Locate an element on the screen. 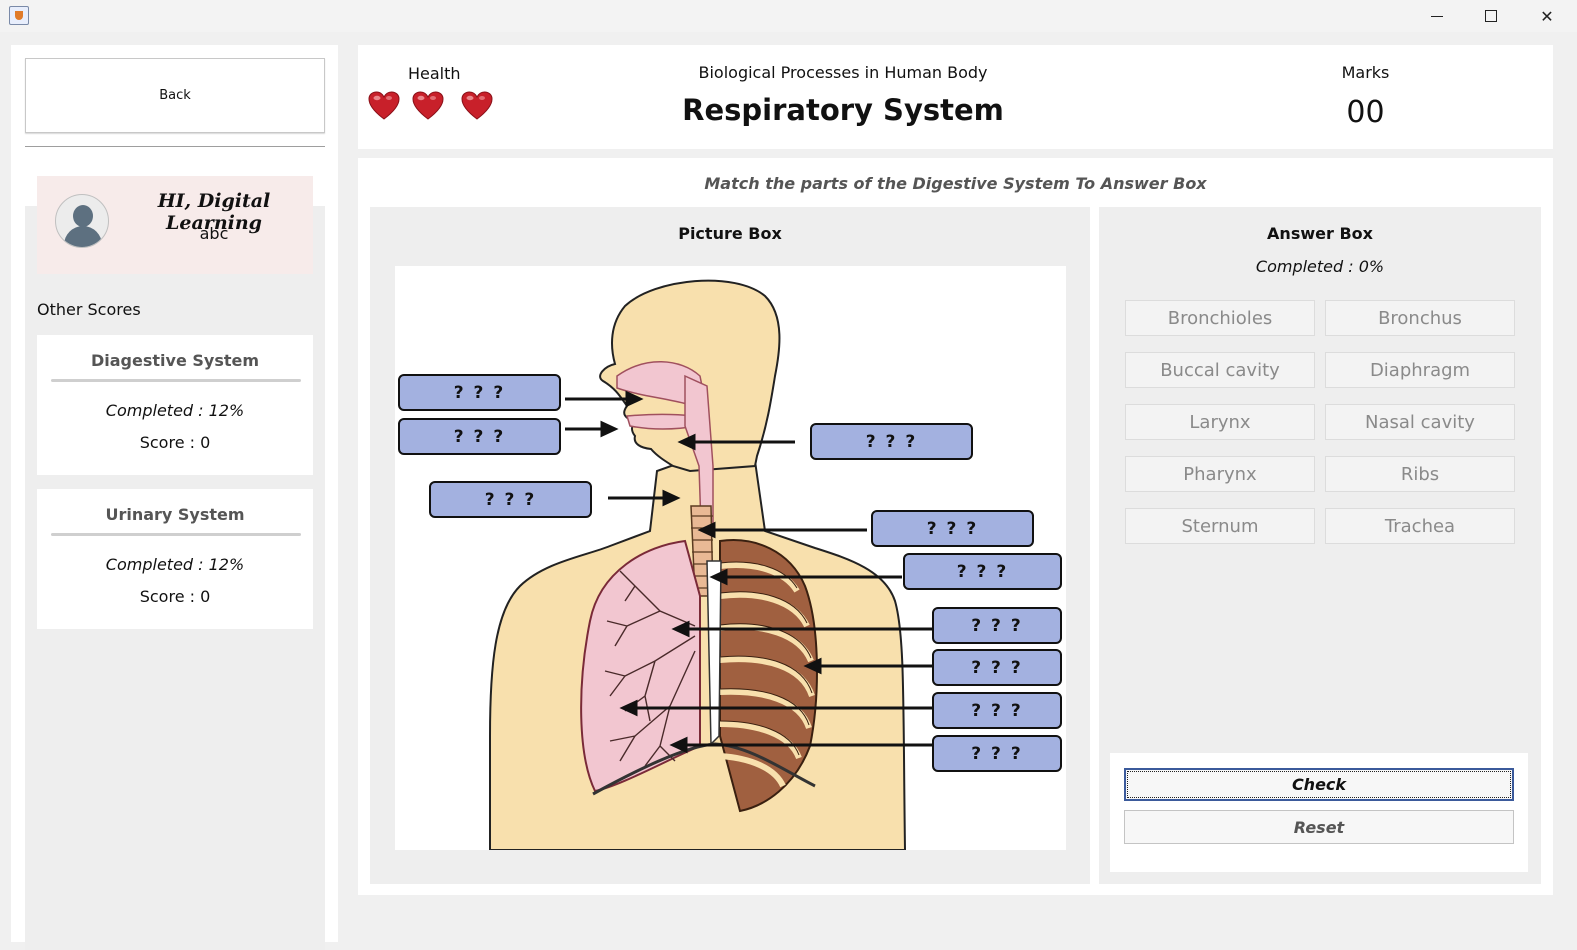 This screenshot has height=950, width=1577. close-icon: ✕ is located at coordinates (1547, 16).